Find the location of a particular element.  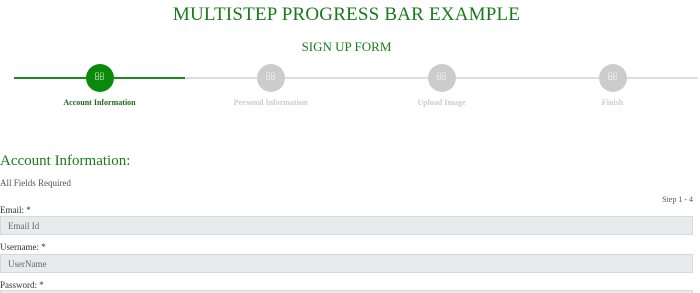

username-label: Username: * is located at coordinates (23, 247).